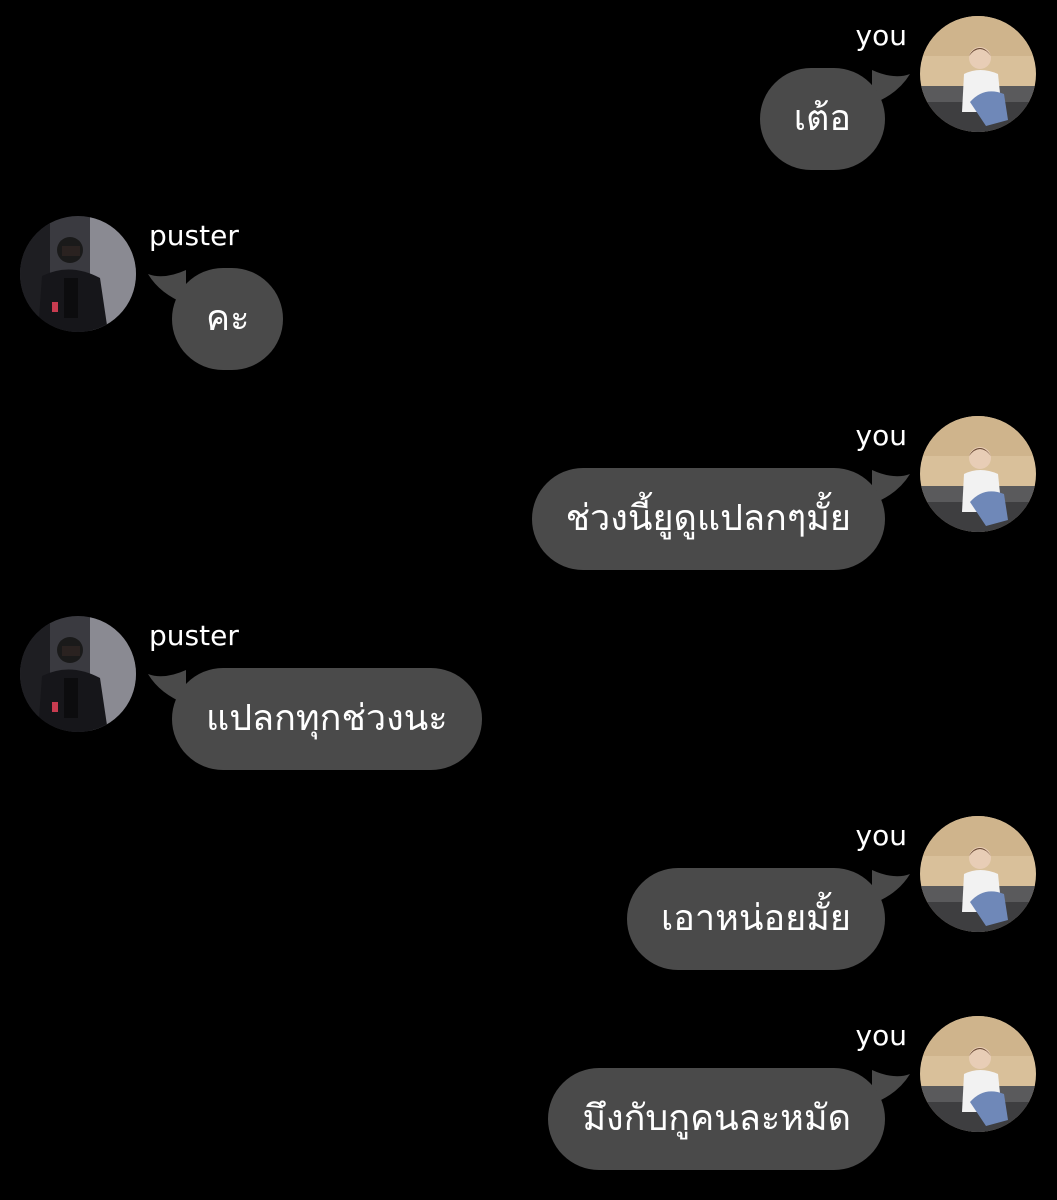 The image size is (1057, 1200). Describe the element at coordinates (822, 119) in the screenshot. I see `message-bubble: เต้อ` at that location.